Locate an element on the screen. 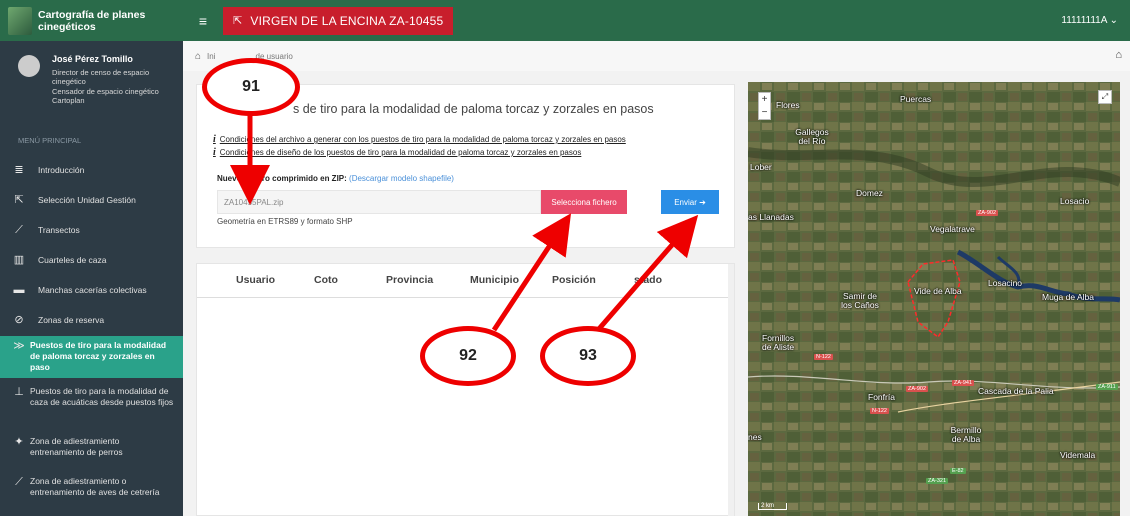  ban-icon: ⊘ is located at coordinates (19, 320).